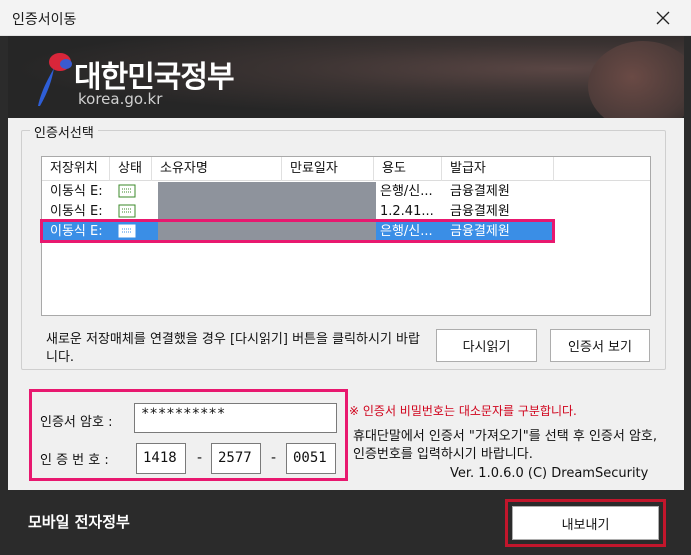 This screenshot has height=555, width=691. What do you see at coordinates (408, 169) in the screenshot?
I see `column-header-usage: 용도` at bounding box center [408, 169].